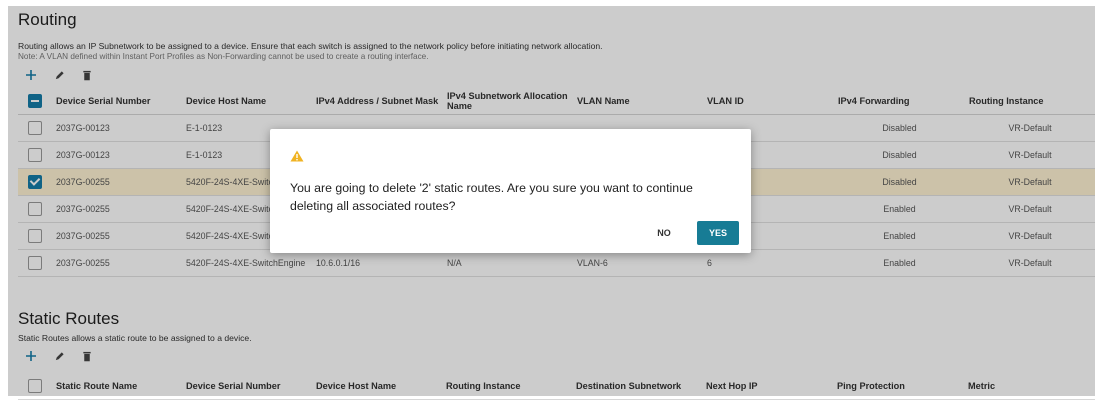  Describe the element at coordinates (508, 263) in the screenshot. I see `alloc-cell: N/A` at that location.